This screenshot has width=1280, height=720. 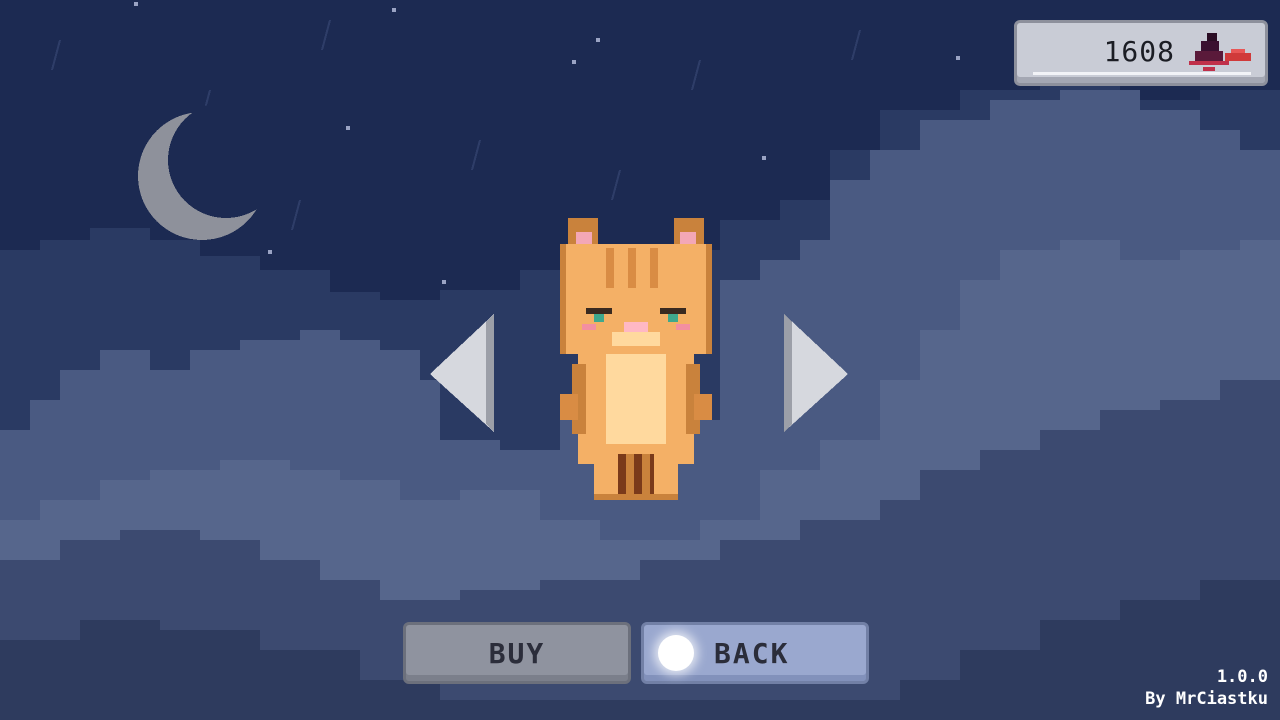 I want to click on triangle-left-icon, so click(x=462, y=373).